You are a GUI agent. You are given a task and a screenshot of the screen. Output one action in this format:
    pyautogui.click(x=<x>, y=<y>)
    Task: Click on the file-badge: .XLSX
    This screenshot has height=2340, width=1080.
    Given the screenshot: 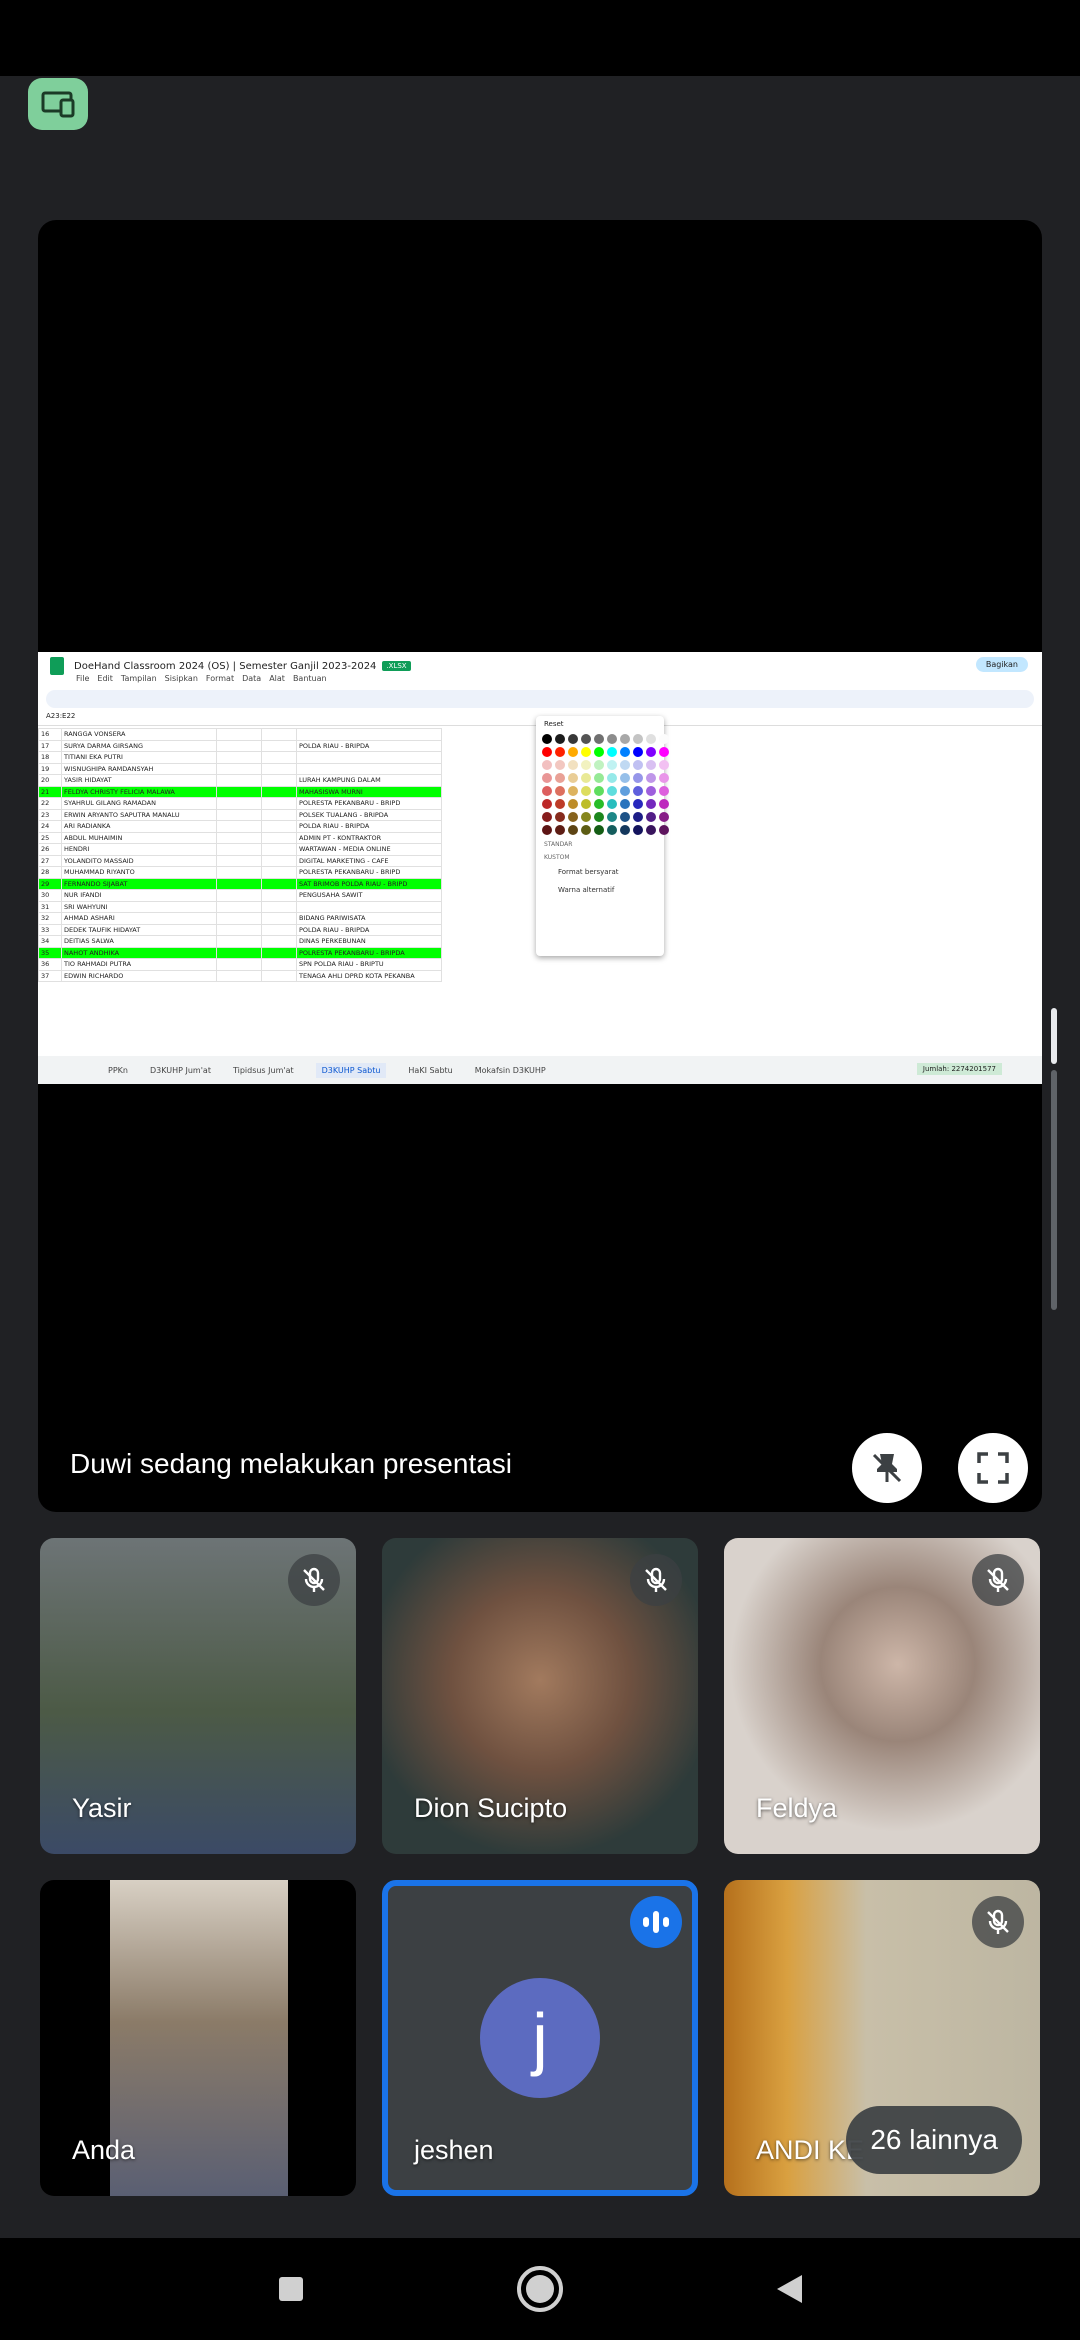 What is the action you would take?
    pyautogui.click(x=396, y=666)
    